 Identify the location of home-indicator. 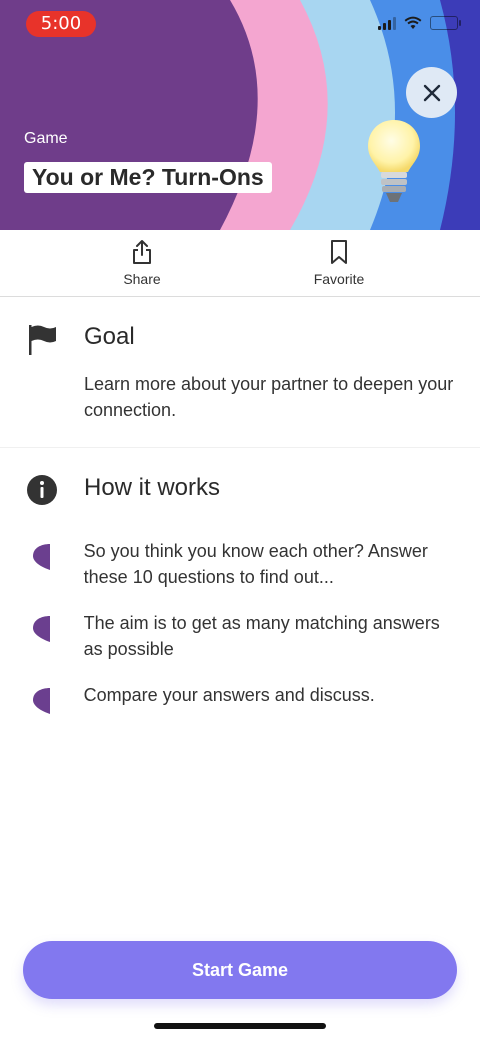
(240, 1026).